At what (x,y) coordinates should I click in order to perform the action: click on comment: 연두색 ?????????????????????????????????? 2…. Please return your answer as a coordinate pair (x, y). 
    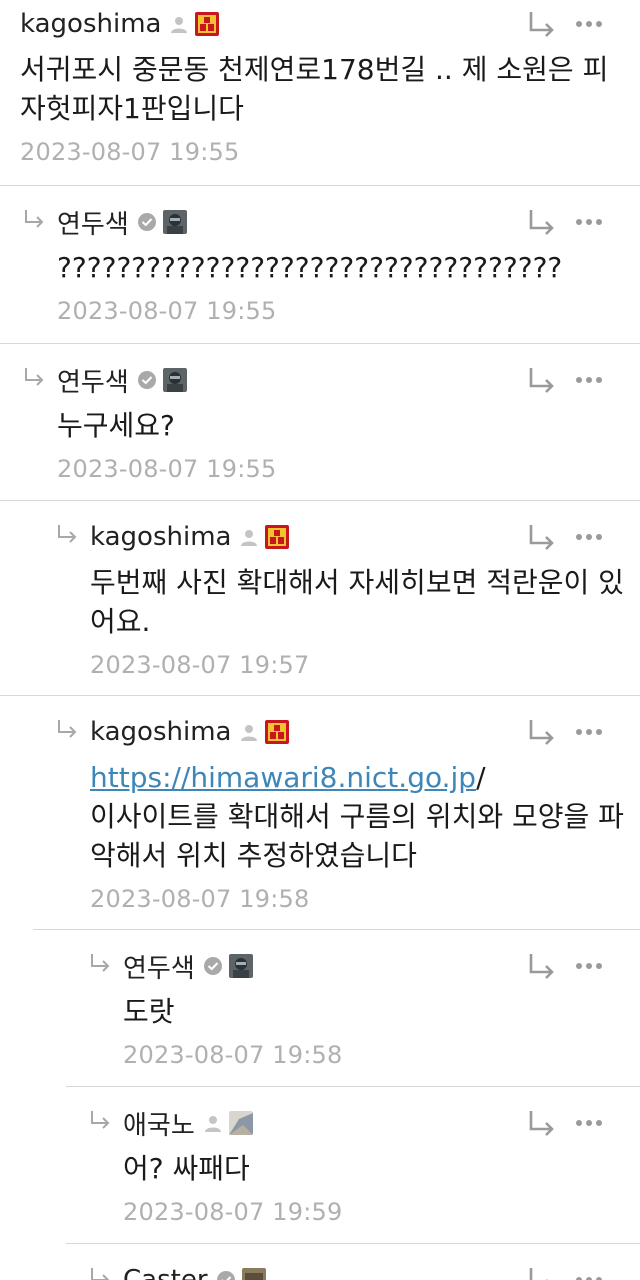
    Looking at the image, I should click on (320, 255).